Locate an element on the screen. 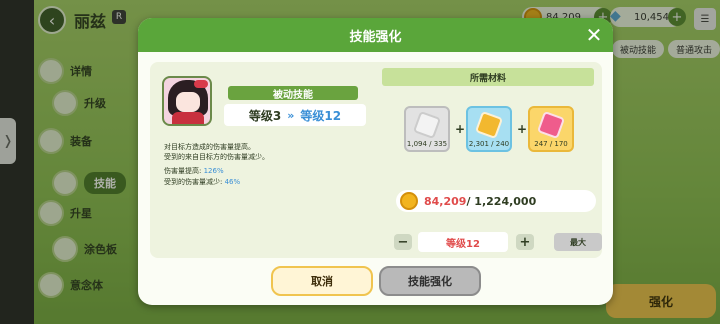 This screenshot has width=720, height=324. gold-required: / 1,224,000 is located at coordinates (501, 201).